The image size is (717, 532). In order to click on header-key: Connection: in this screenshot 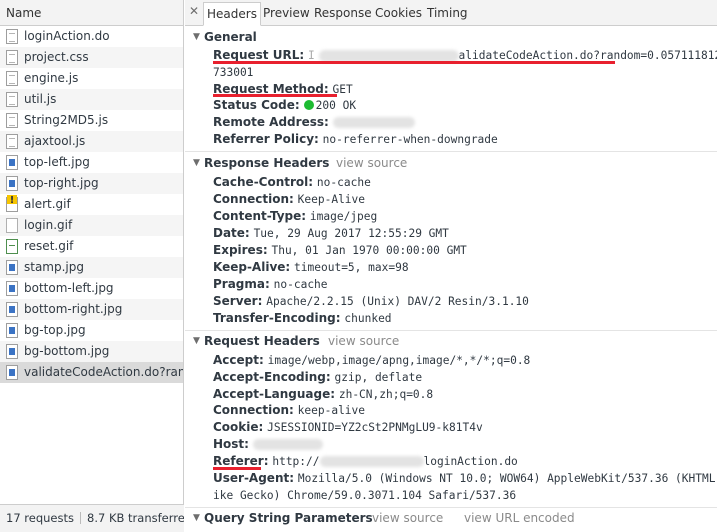, I will do `click(253, 199)`.